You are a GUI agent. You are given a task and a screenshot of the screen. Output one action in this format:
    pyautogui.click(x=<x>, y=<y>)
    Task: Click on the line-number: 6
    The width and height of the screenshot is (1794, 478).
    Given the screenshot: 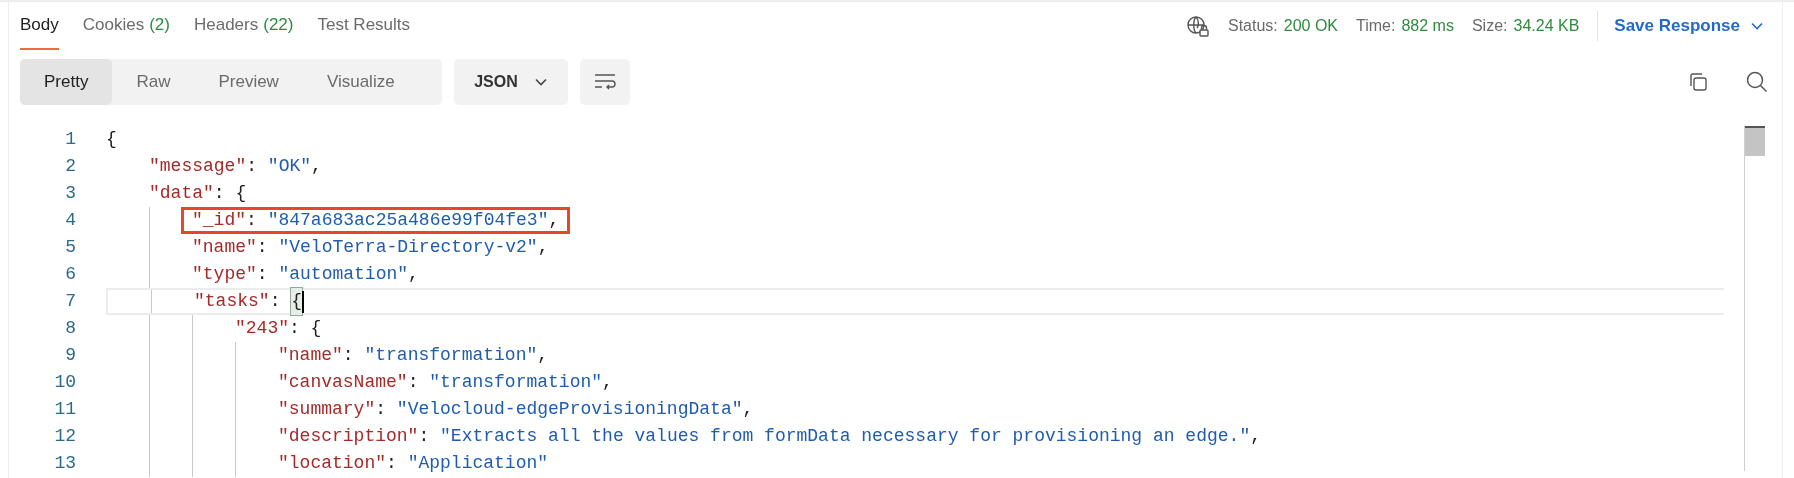 What is the action you would take?
    pyautogui.click(x=70, y=274)
    